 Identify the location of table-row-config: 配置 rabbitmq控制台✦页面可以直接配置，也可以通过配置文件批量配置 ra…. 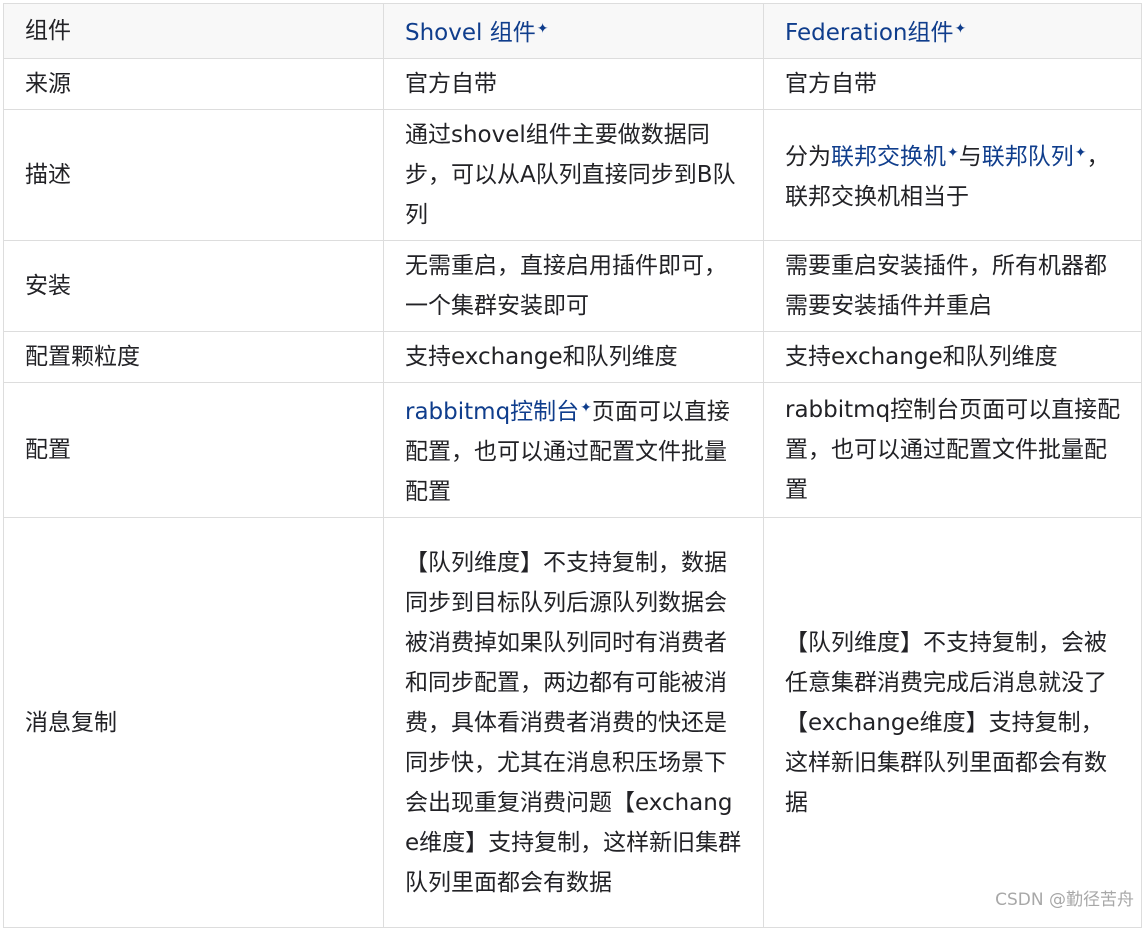
(572, 450).